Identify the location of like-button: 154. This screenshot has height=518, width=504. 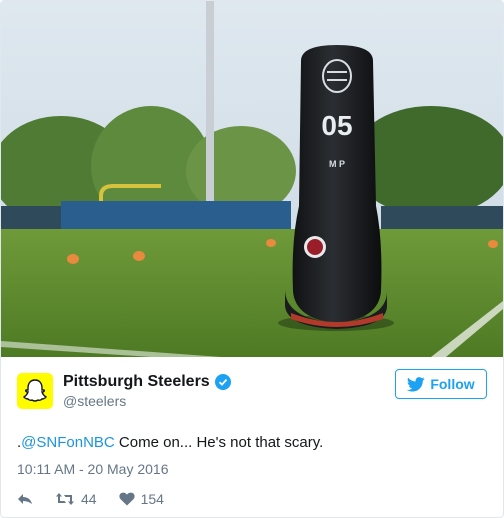
(141, 499).